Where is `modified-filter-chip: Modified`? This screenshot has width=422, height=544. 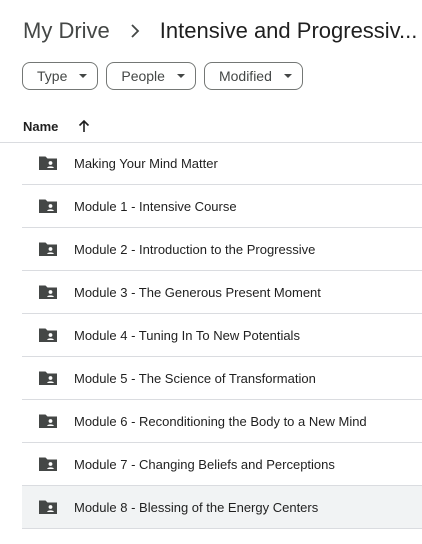 modified-filter-chip: Modified is located at coordinates (253, 76).